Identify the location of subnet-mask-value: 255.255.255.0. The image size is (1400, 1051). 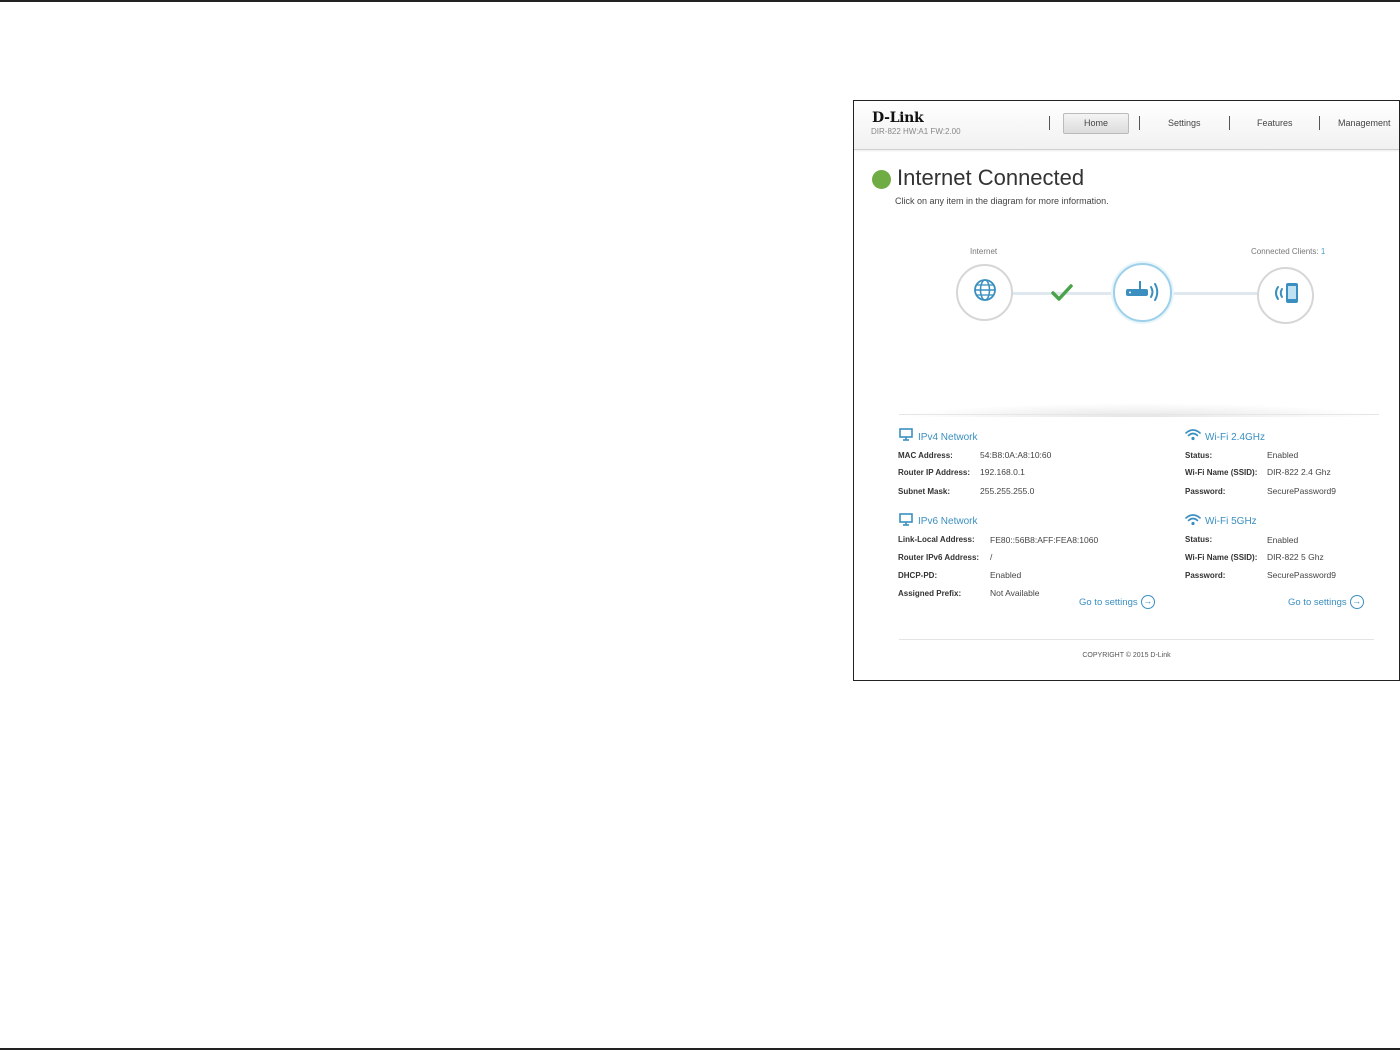
(1007, 491).